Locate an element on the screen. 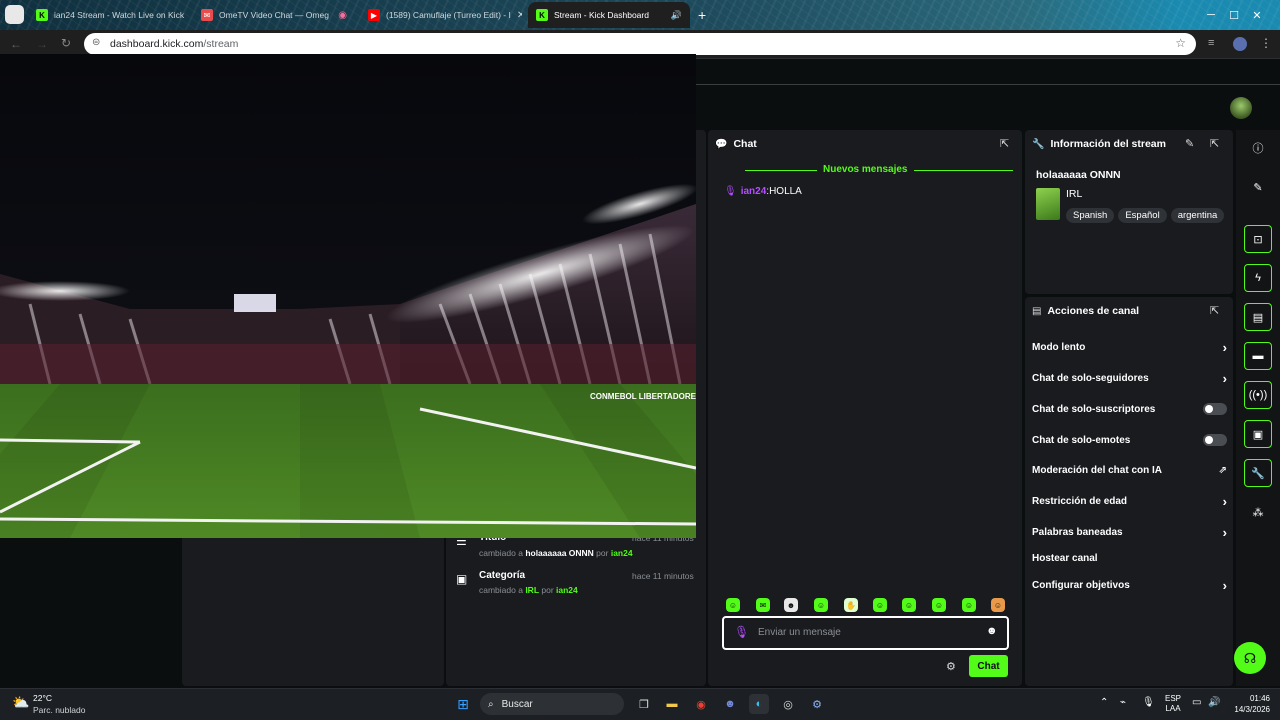 This screenshot has height=720, width=1280. tab-kick-stream: K ian24 Stream - Watch Live on Kick ✕ is located at coordinates (109, 15).